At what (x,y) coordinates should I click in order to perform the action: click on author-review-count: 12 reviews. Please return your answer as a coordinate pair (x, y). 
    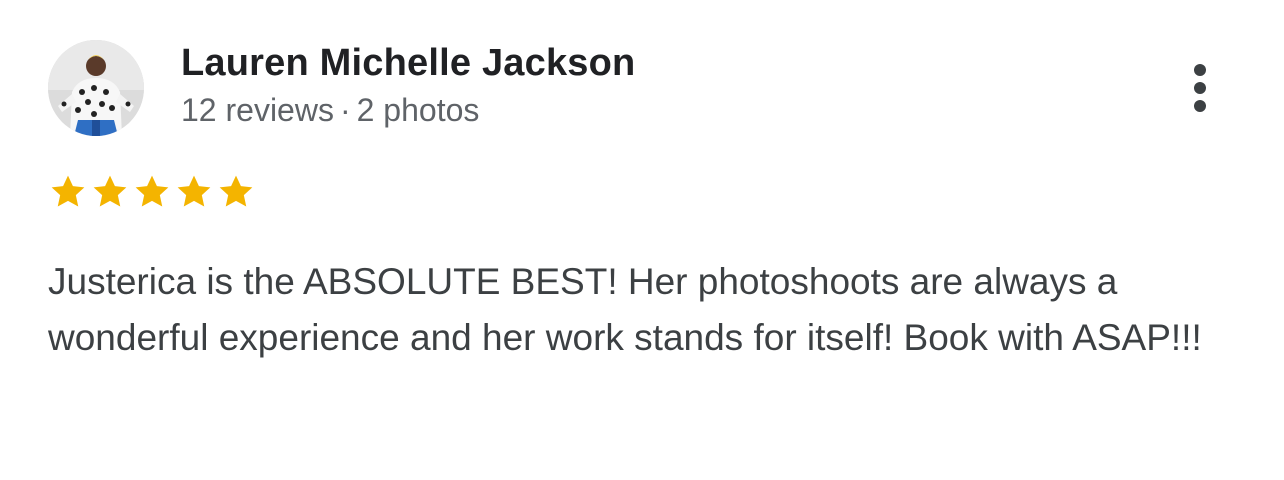
    Looking at the image, I should click on (257, 110).